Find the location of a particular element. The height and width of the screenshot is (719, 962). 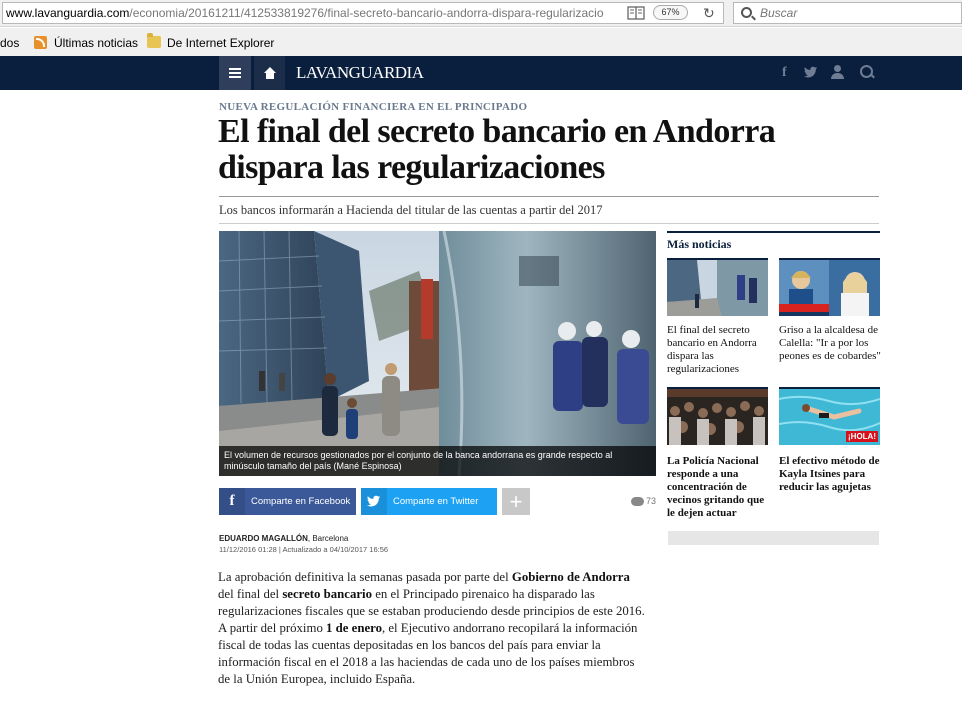

sidebar-placeholder-box is located at coordinates (773, 538).